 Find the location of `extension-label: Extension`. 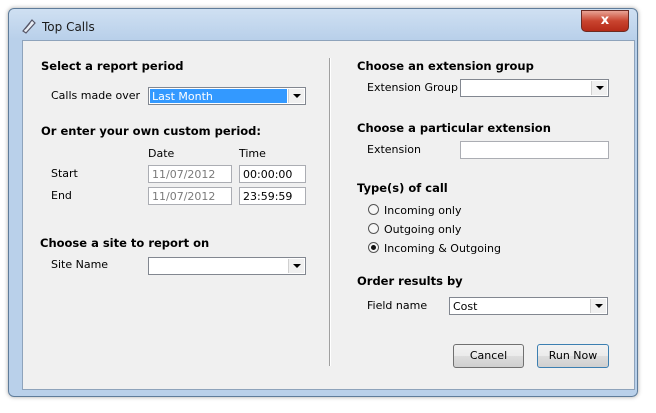

extension-label: Extension is located at coordinates (394, 149).